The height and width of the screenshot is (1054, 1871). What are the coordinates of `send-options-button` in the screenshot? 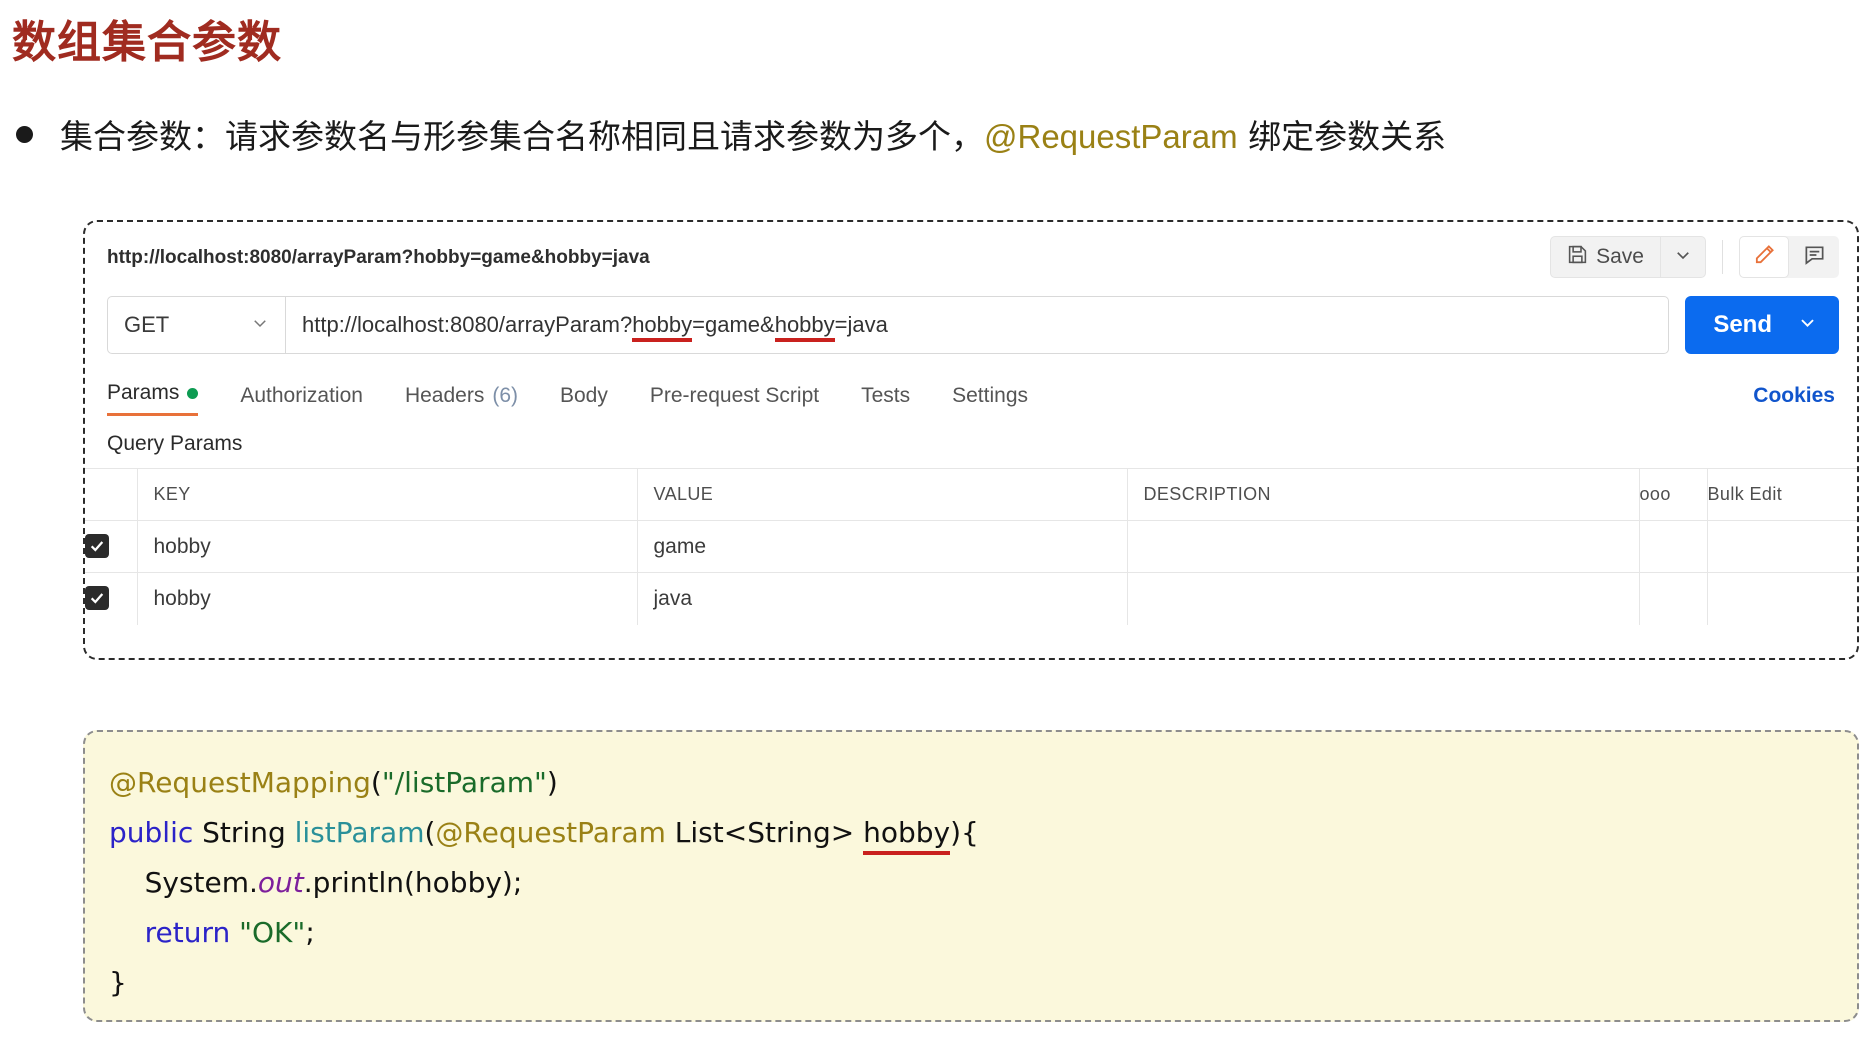 It's located at (1815, 325).